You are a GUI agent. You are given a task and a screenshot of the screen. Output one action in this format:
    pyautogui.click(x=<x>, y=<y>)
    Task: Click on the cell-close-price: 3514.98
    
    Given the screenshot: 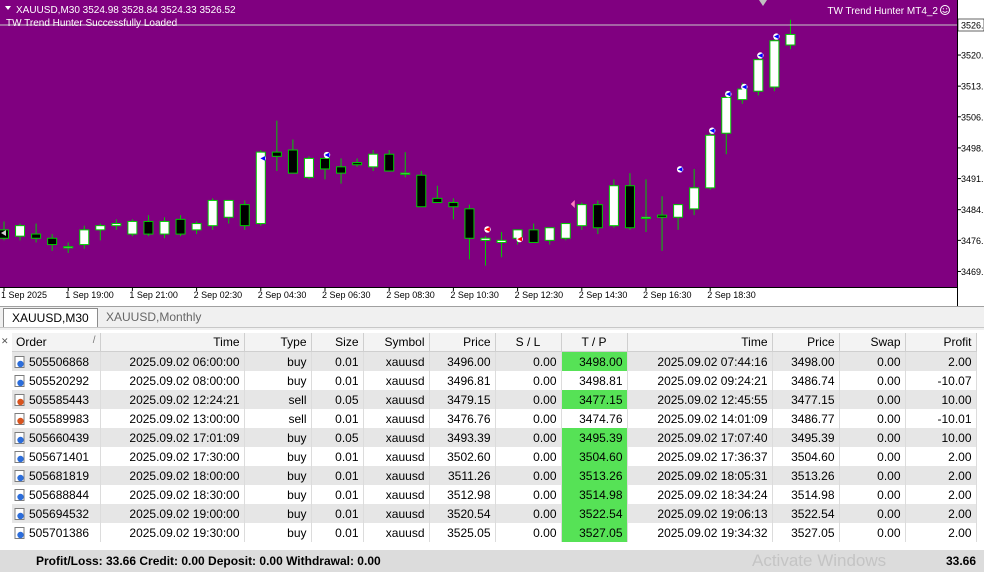 What is the action you would take?
    pyautogui.click(x=806, y=494)
    